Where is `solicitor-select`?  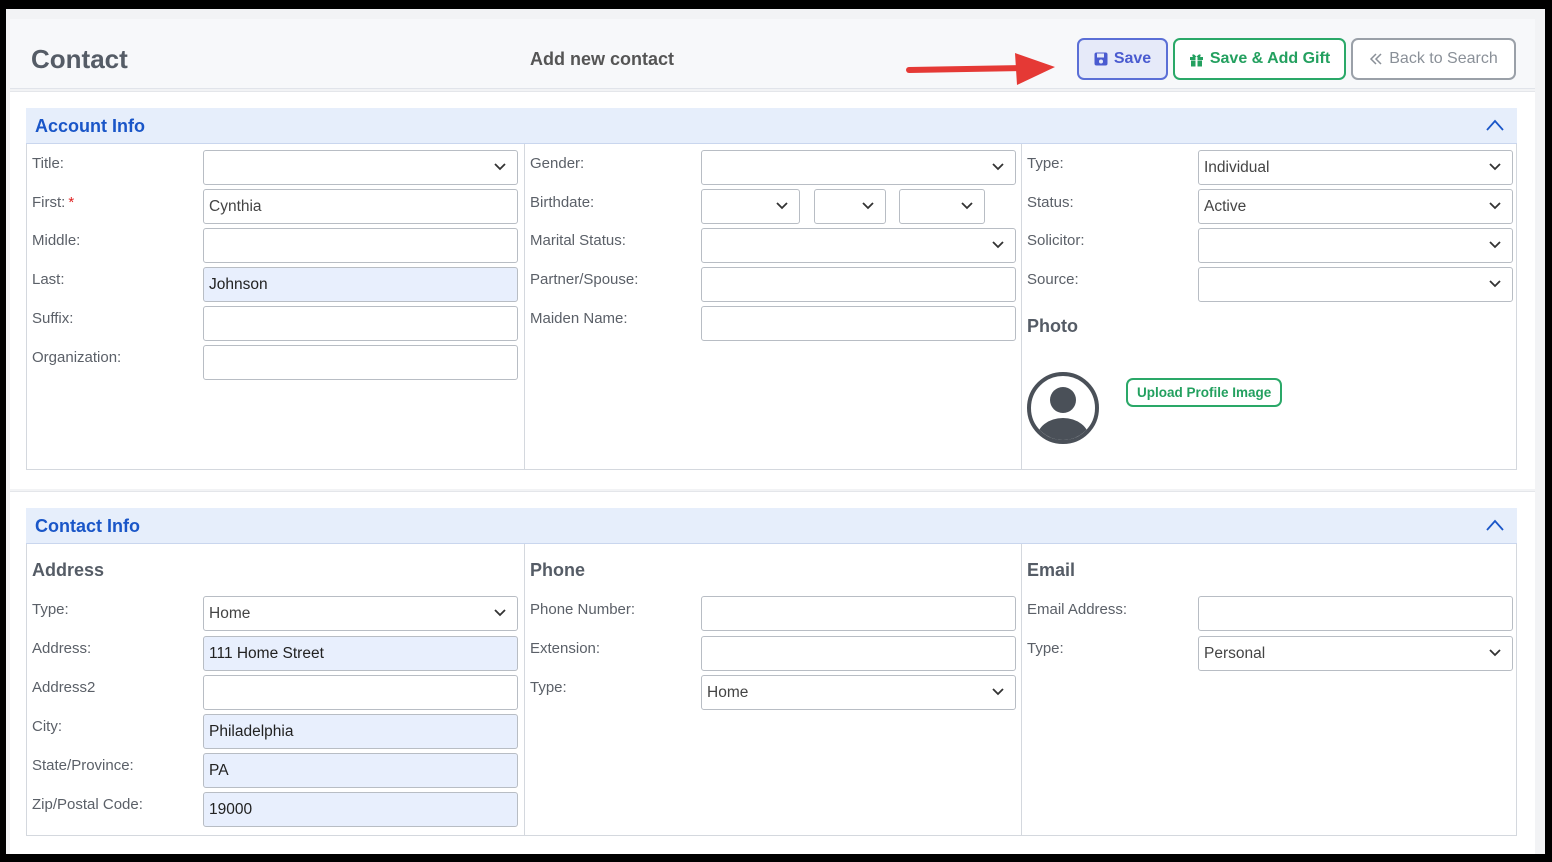 solicitor-select is located at coordinates (1355, 245).